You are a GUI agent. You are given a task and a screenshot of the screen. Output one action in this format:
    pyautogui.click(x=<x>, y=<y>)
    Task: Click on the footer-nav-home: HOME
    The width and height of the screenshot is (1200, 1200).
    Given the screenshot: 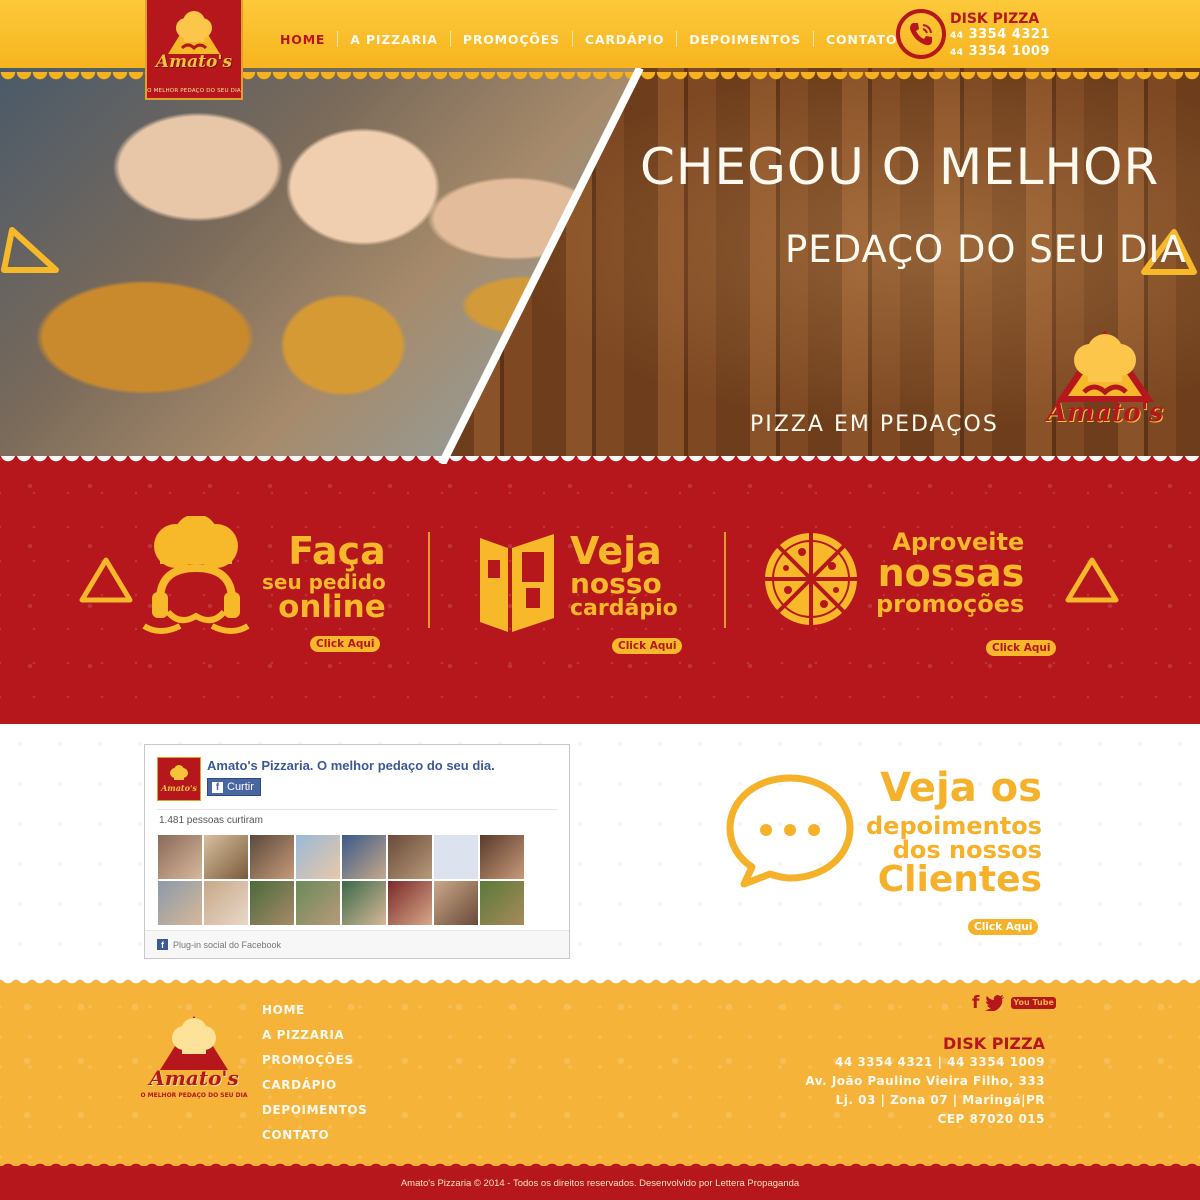 What is the action you would take?
    pyautogui.click(x=314, y=1010)
    